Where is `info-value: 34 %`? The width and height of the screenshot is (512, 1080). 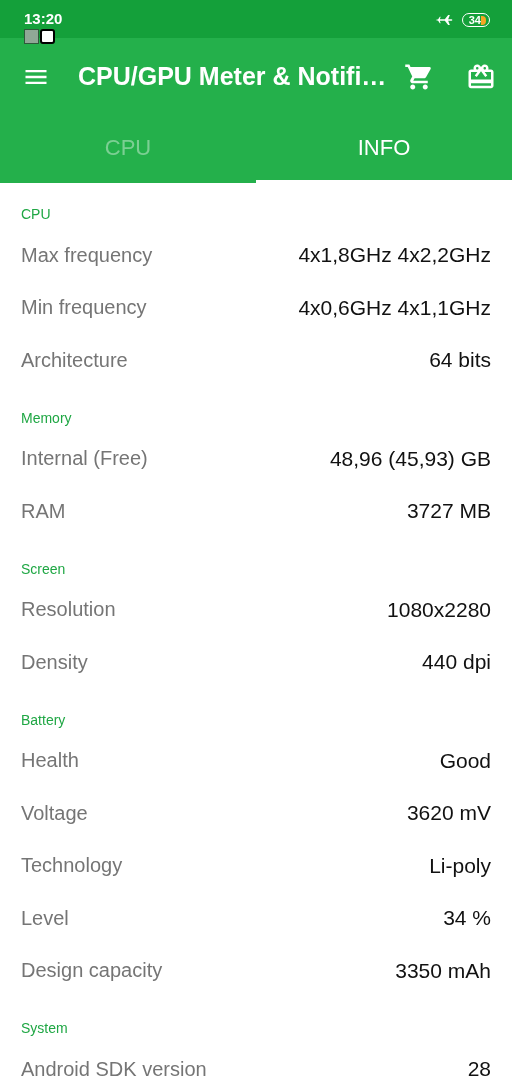 info-value: 34 % is located at coordinates (467, 918).